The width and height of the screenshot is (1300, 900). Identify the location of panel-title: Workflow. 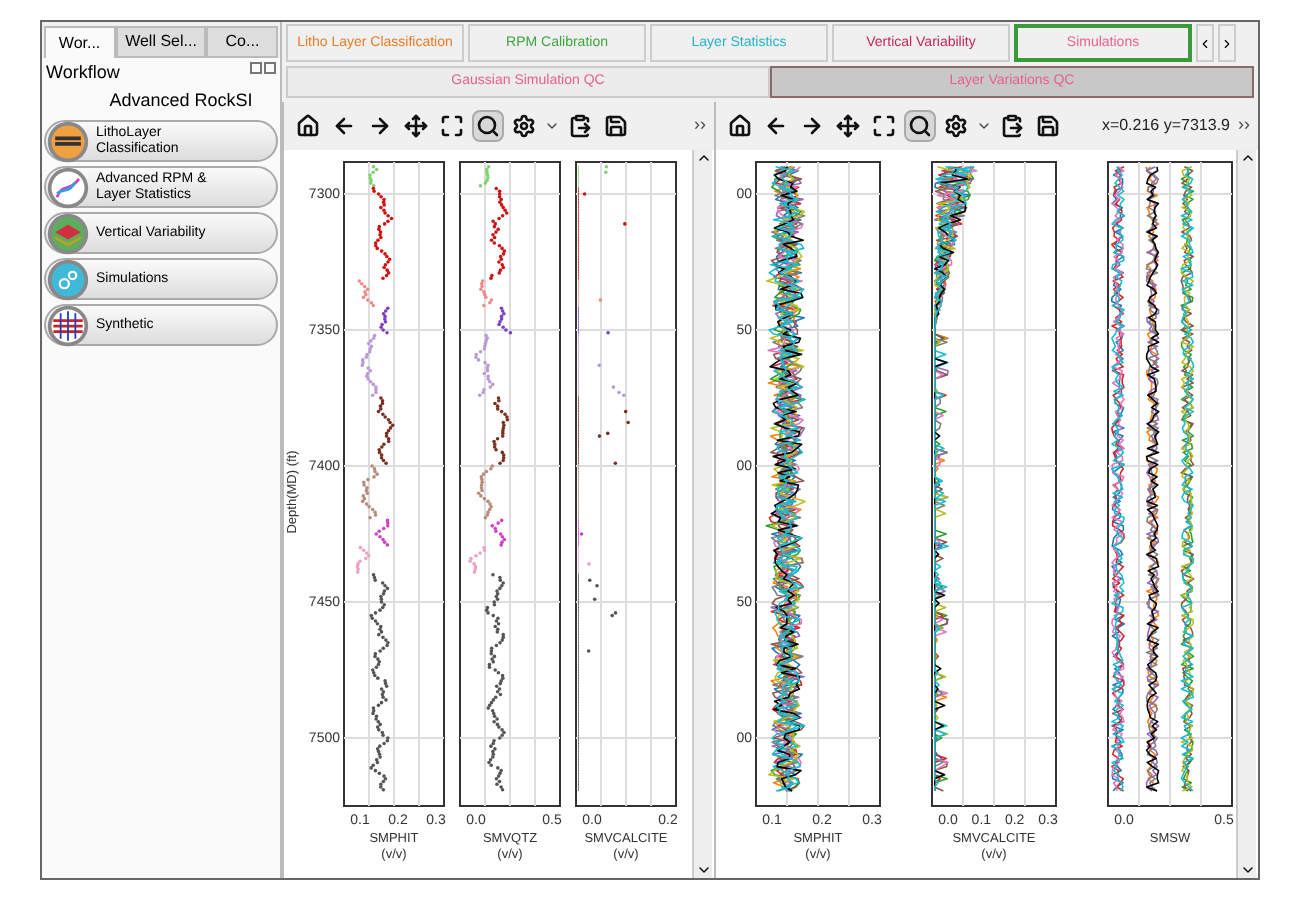
(83, 73).